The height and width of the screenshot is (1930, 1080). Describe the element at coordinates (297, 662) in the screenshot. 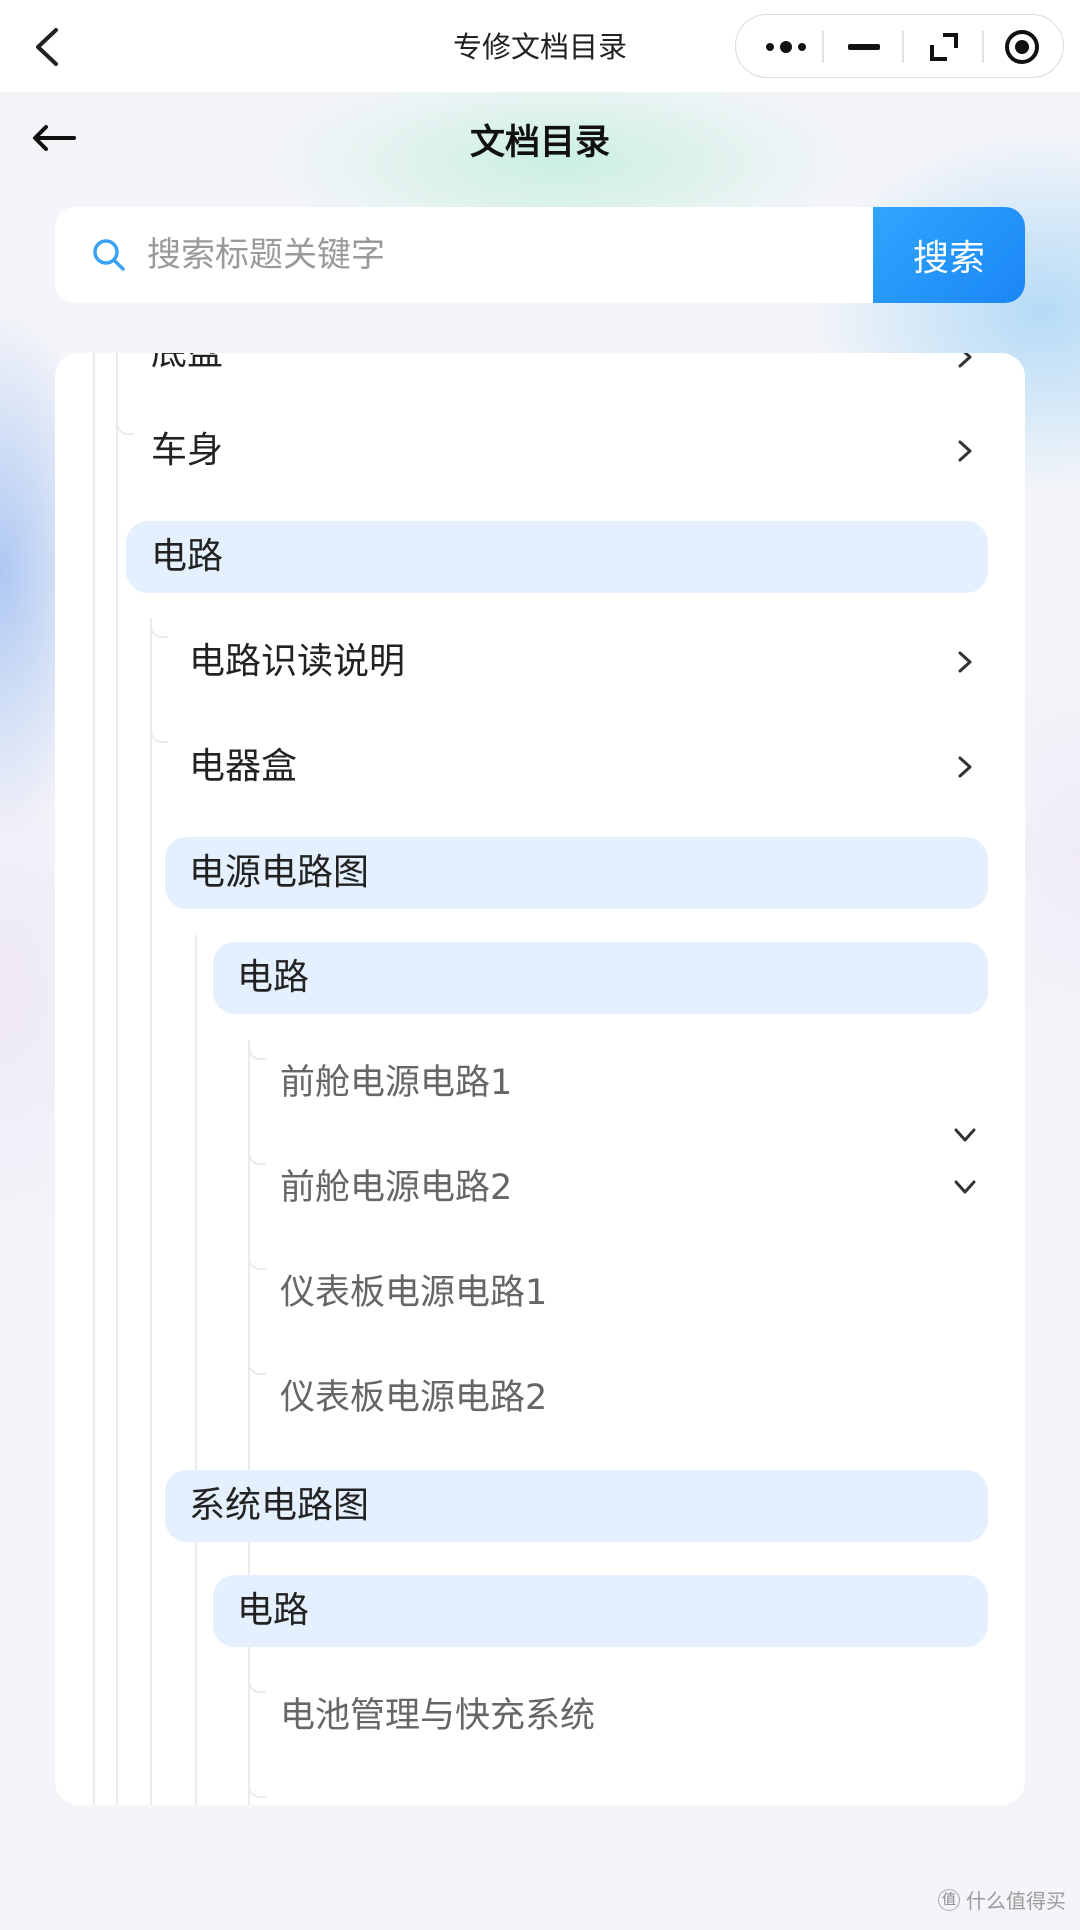

I see `tree-item-circuit-reading: 电路识读说明` at that location.